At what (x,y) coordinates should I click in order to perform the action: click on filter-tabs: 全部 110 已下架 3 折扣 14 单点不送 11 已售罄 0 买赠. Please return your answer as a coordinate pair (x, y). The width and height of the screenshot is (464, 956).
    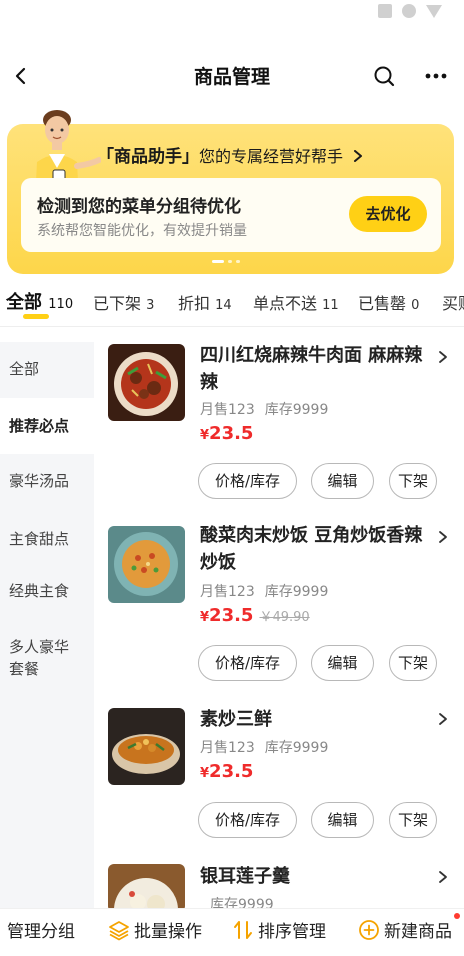
    Looking at the image, I should click on (232, 303).